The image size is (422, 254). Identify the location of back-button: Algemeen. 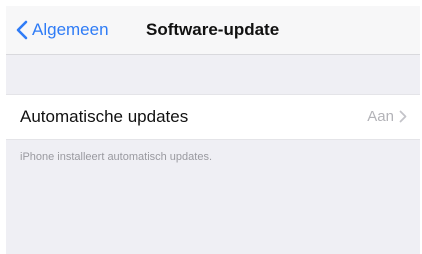
(62, 30).